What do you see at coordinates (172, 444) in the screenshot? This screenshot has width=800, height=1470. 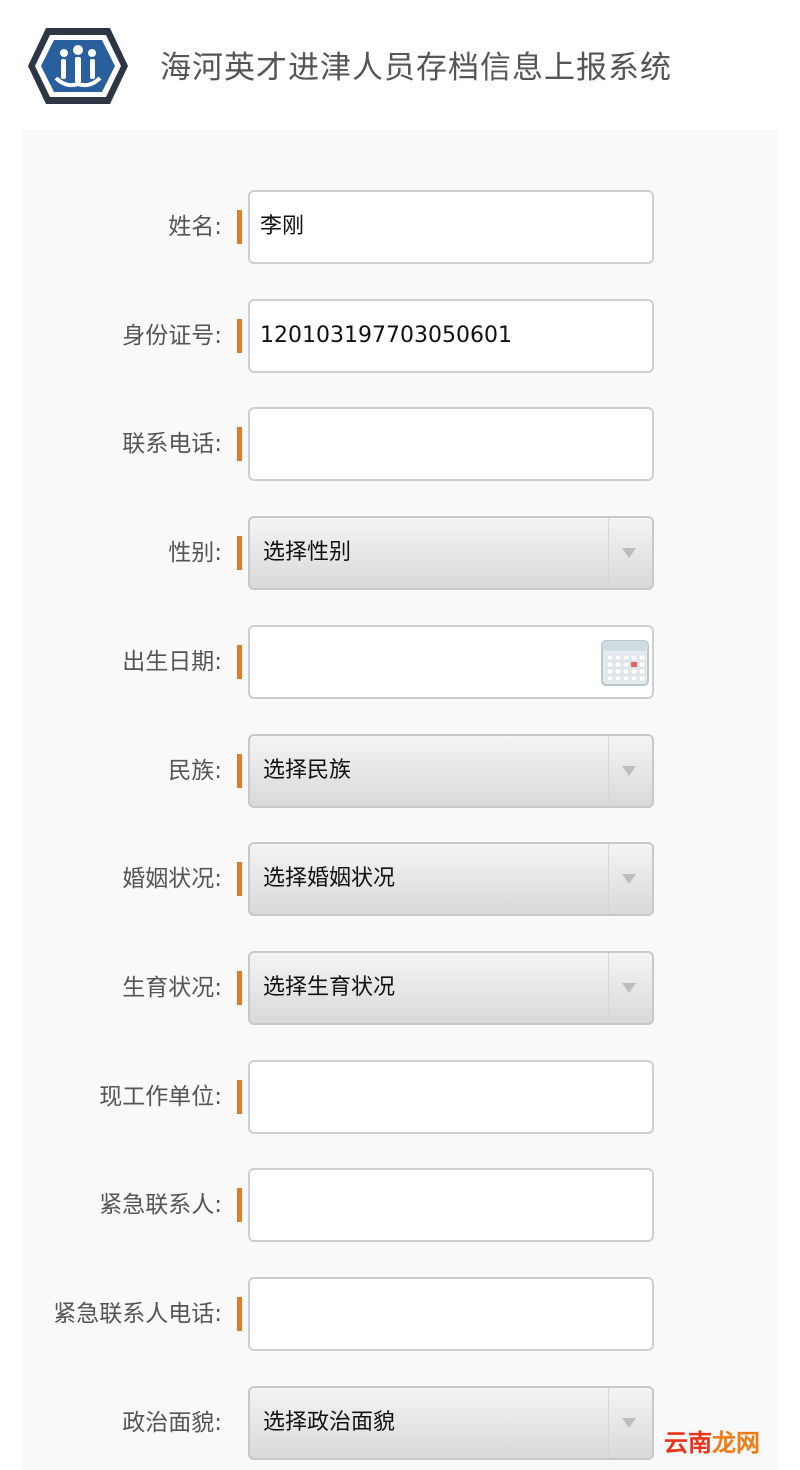 I see `field-label: 联系电话:` at bounding box center [172, 444].